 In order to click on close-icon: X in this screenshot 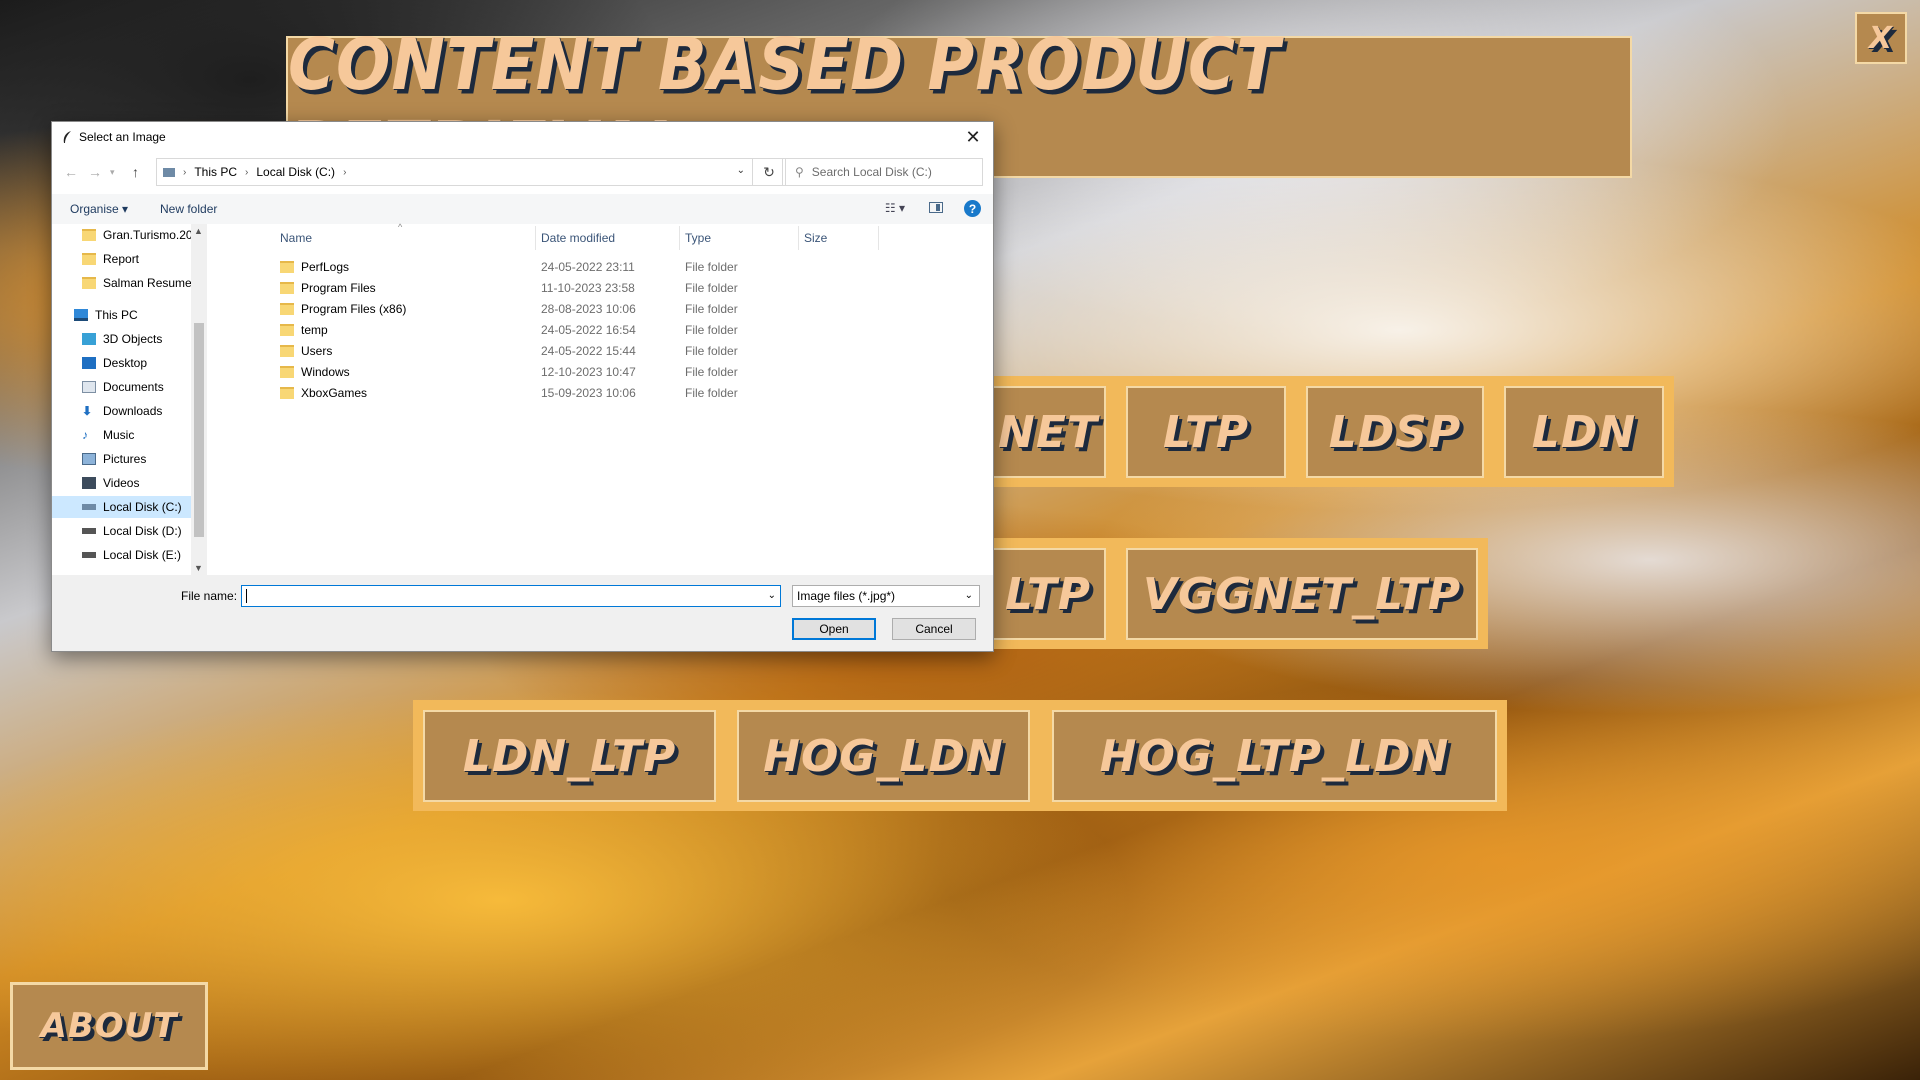, I will do `click(1881, 38)`.